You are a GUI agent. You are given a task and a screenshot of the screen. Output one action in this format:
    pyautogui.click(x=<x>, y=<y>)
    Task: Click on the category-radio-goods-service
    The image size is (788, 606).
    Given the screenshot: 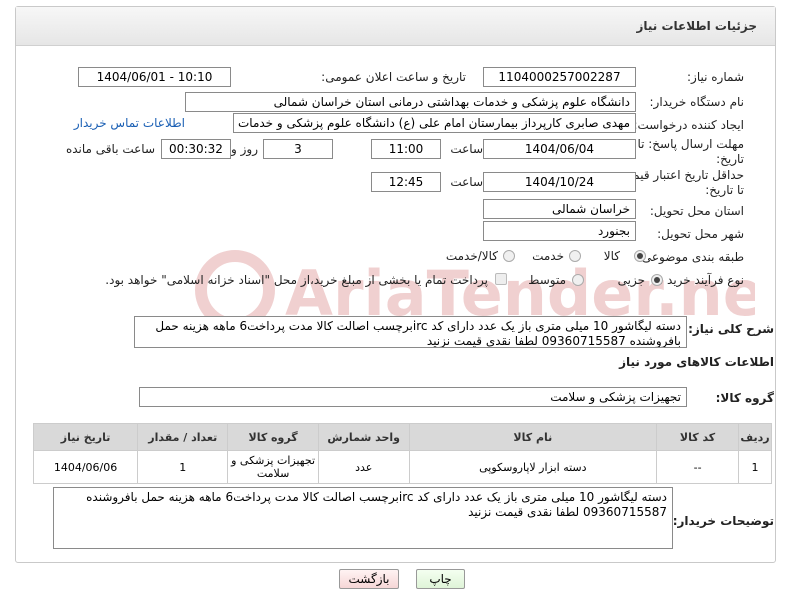 What is the action you would take?
    pyautogui.click(x=509, y=256)
    